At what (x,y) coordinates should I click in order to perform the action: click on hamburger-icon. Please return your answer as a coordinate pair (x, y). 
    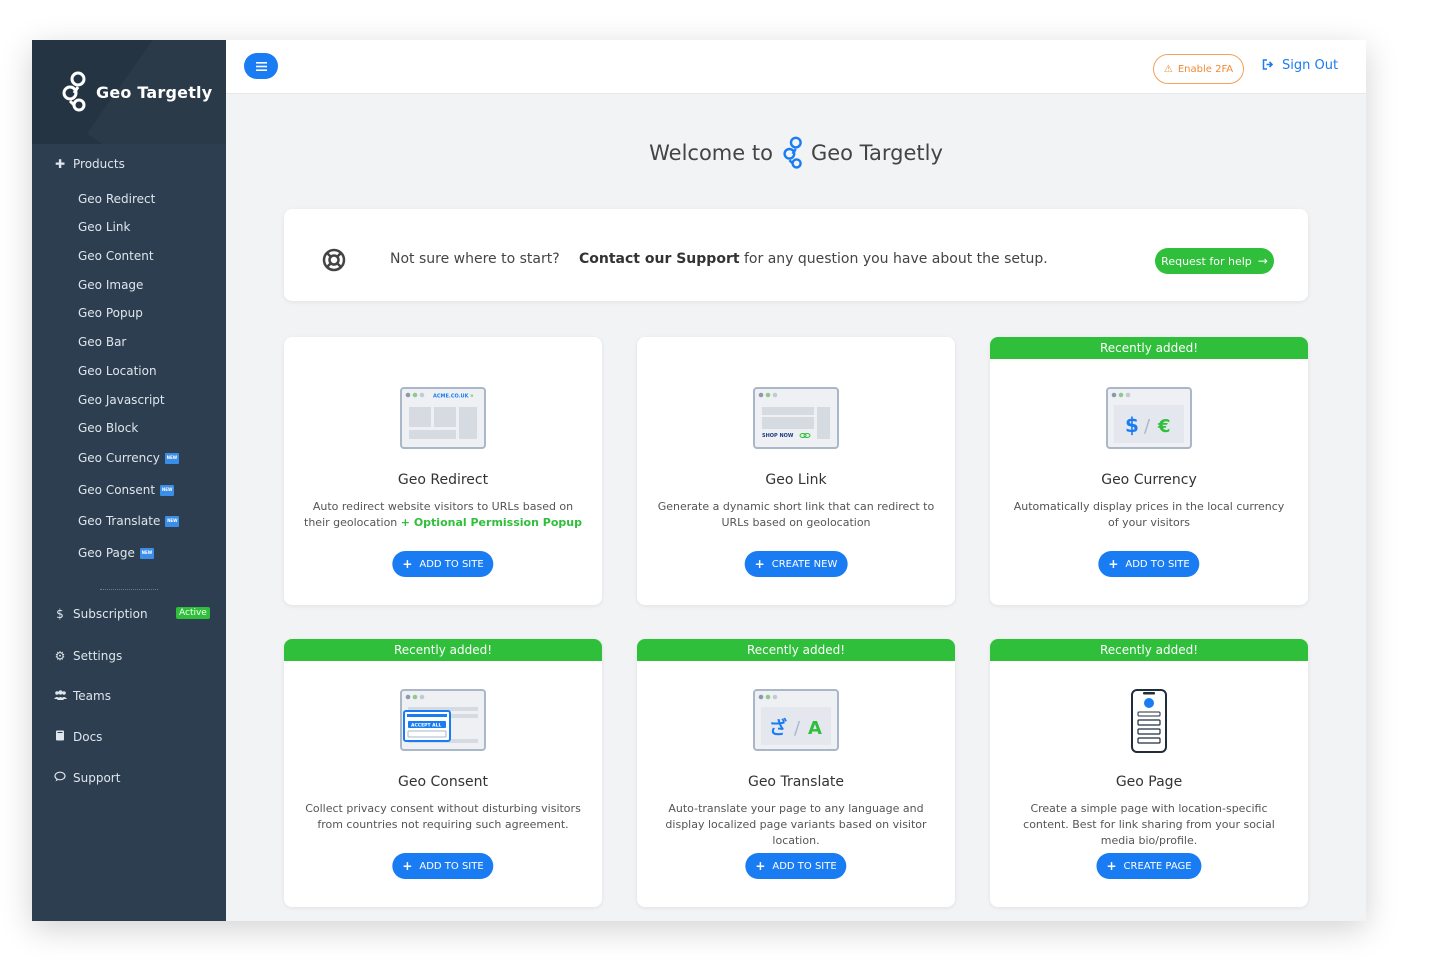
    Looking at the image, I should click on (261, 66).